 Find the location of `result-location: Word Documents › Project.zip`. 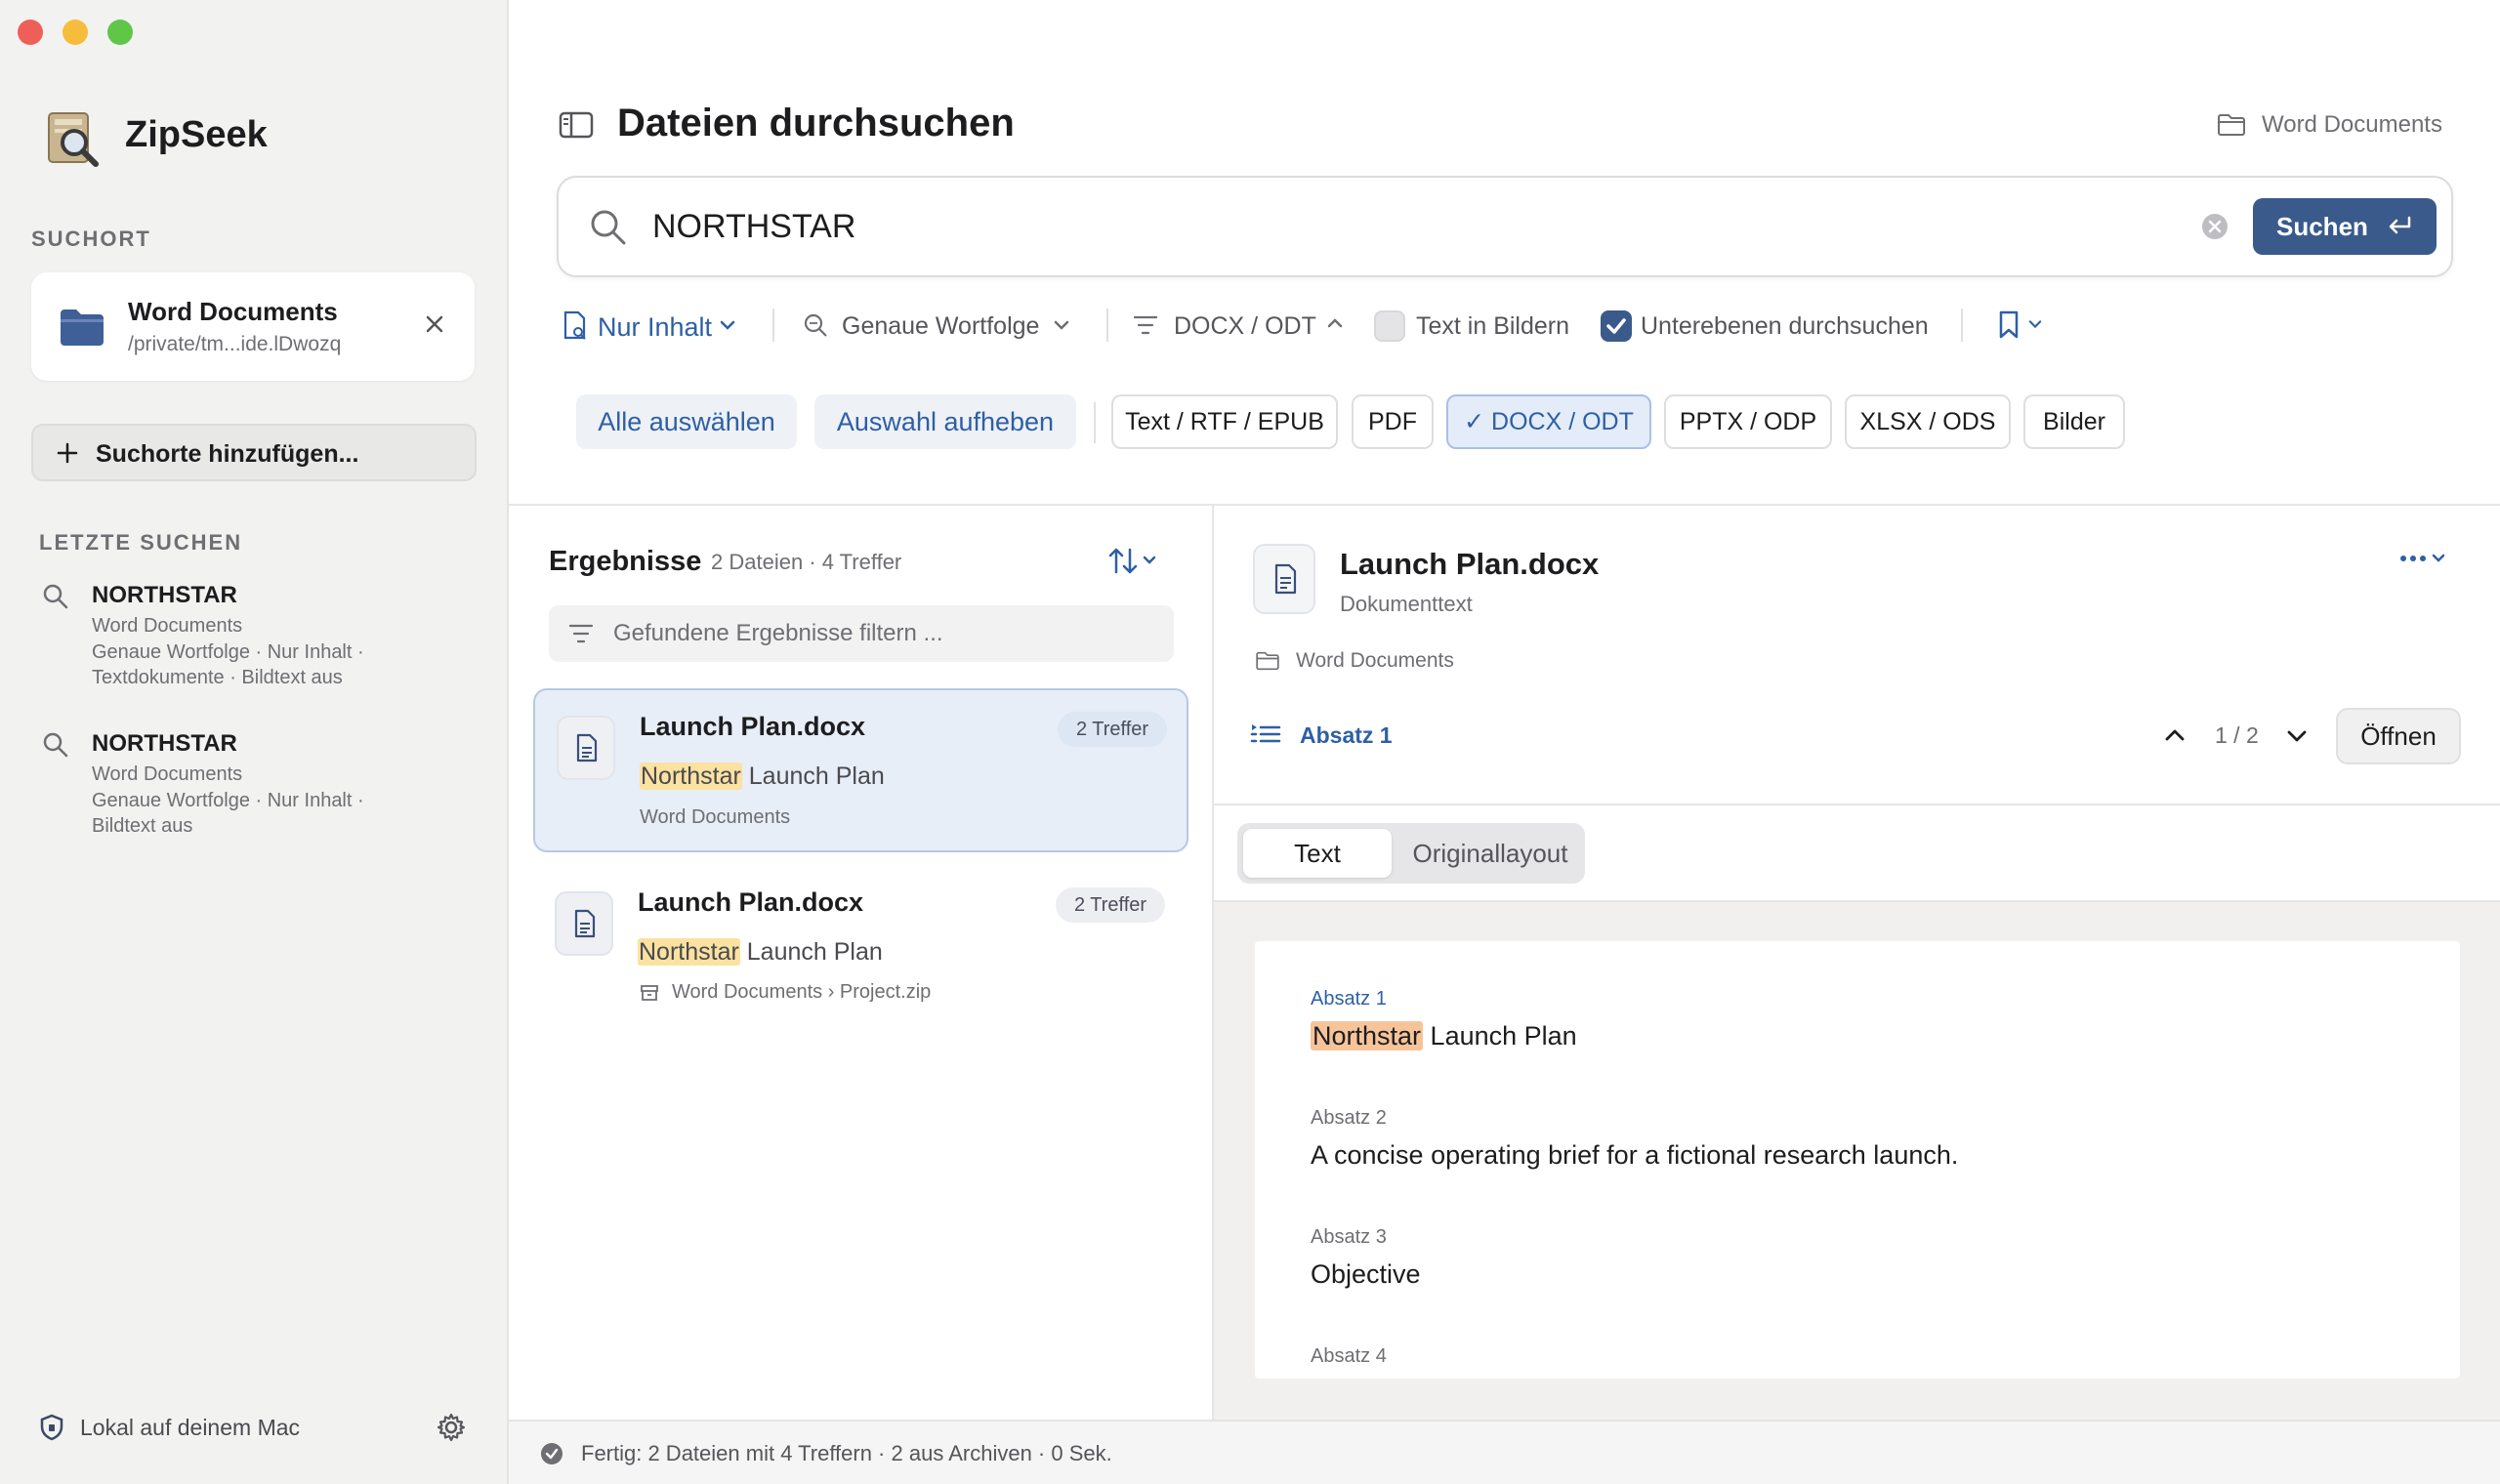

result-location: Word Documents › Project.zip is located at coordinates (802, 992).